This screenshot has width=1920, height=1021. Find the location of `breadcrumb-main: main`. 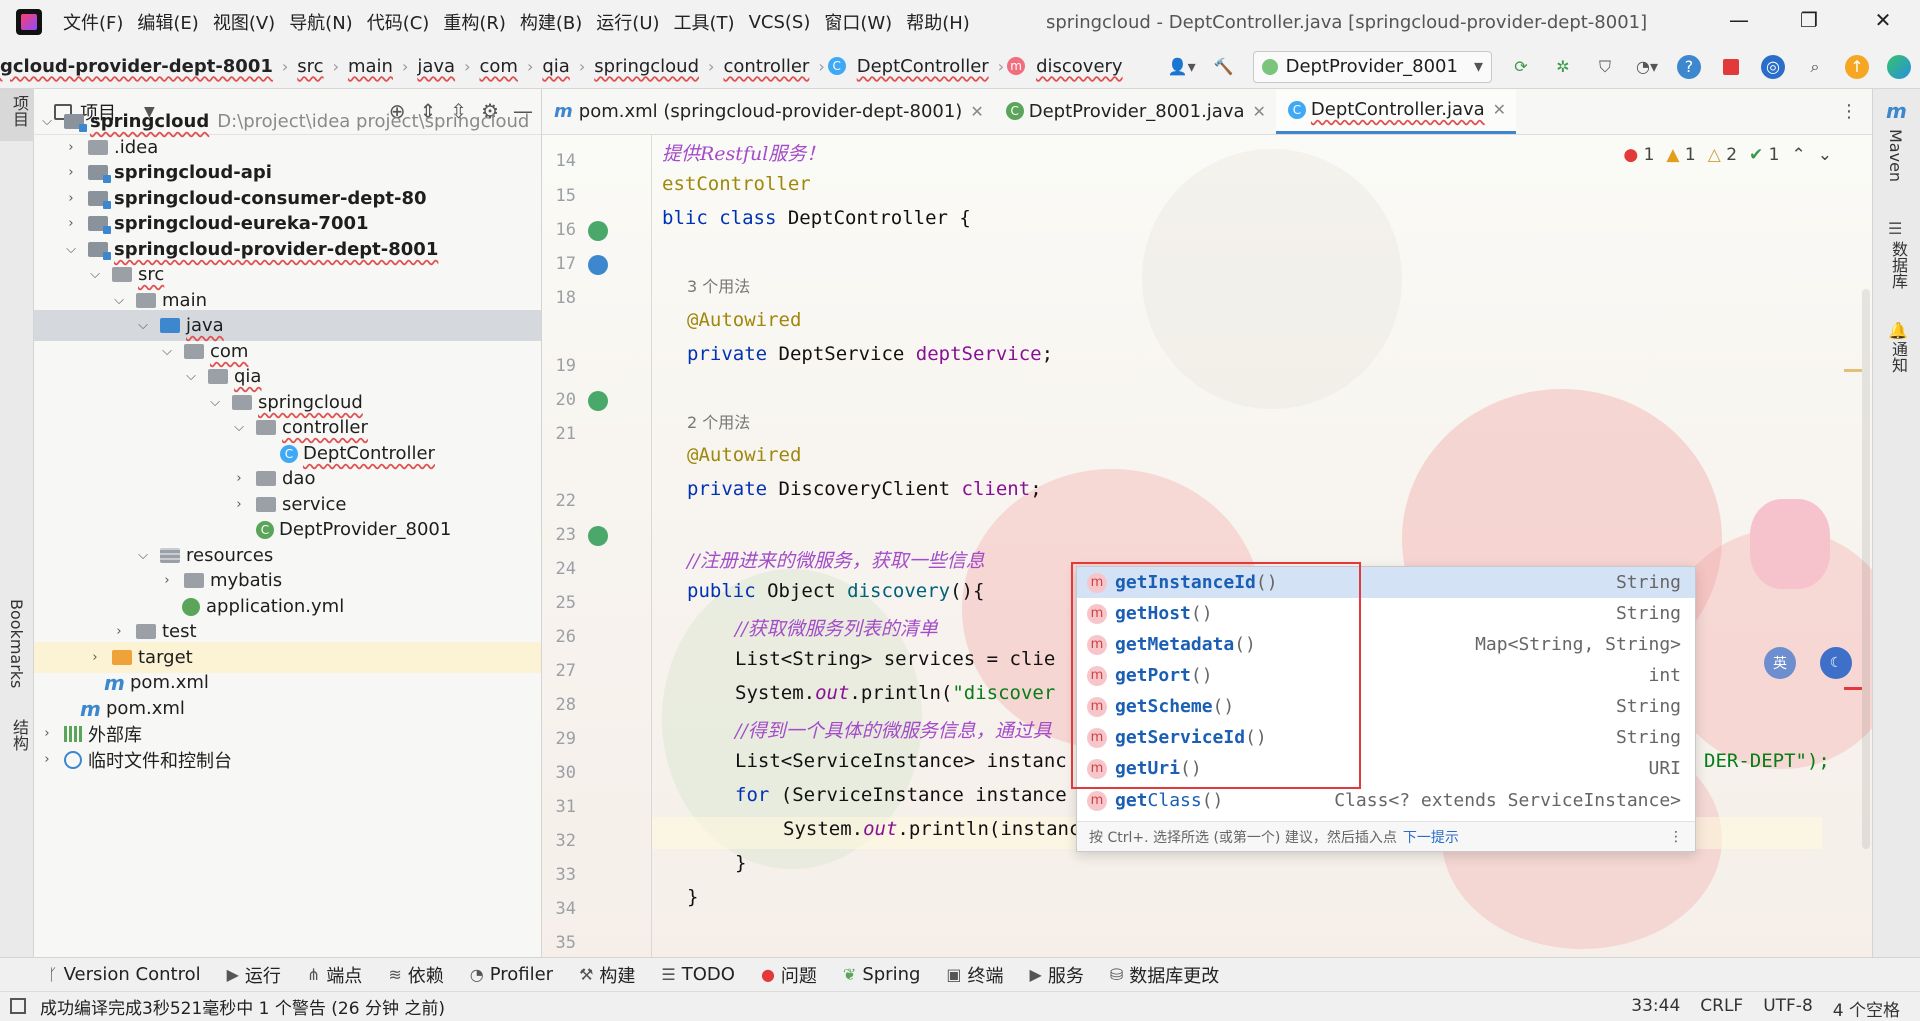

breadcrumb-main: main is located at coordinates (370, 66).